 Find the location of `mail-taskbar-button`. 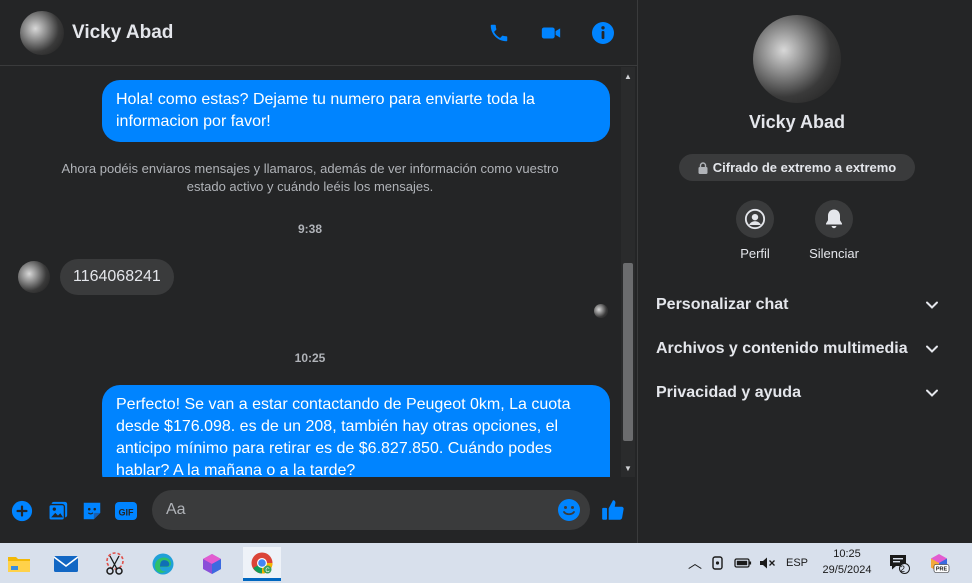

mail-taskbar-button is located at coordinates (66, 564).